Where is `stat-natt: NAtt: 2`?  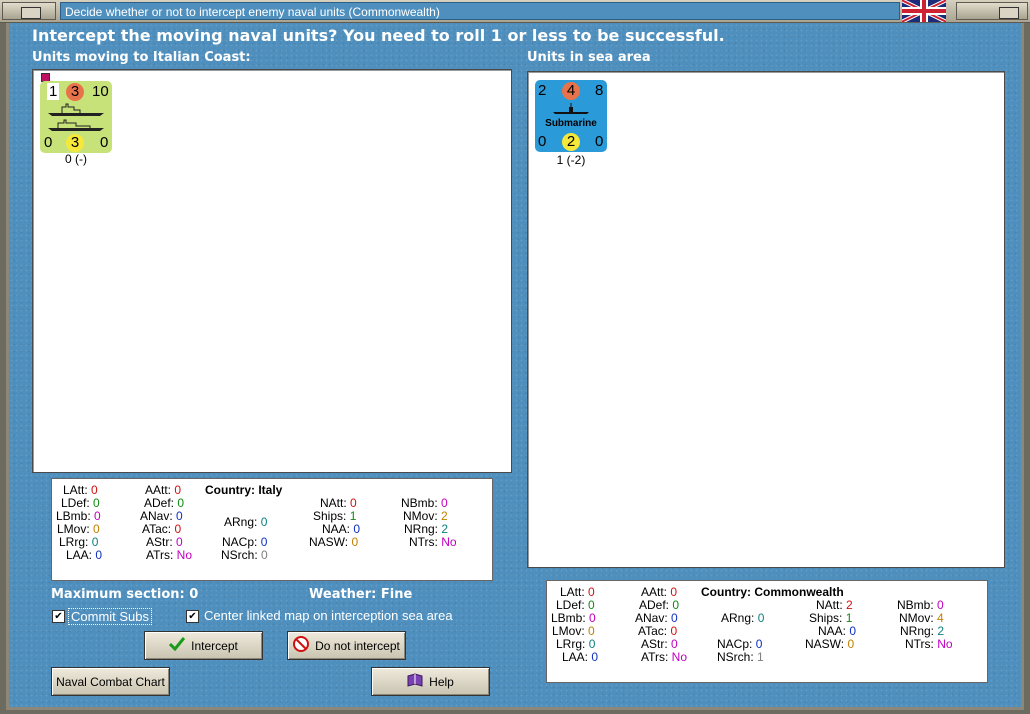 stat-natt: NAtt: 2 is located at coordinates (834, 605).